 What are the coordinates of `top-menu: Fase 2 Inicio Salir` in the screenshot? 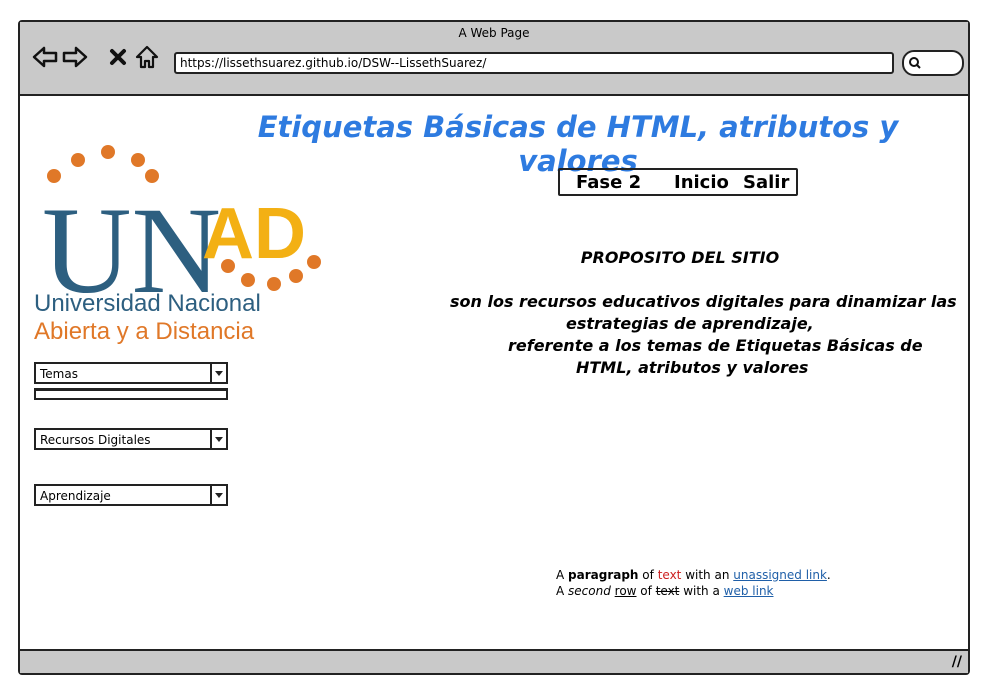 It's located at (678, 182).